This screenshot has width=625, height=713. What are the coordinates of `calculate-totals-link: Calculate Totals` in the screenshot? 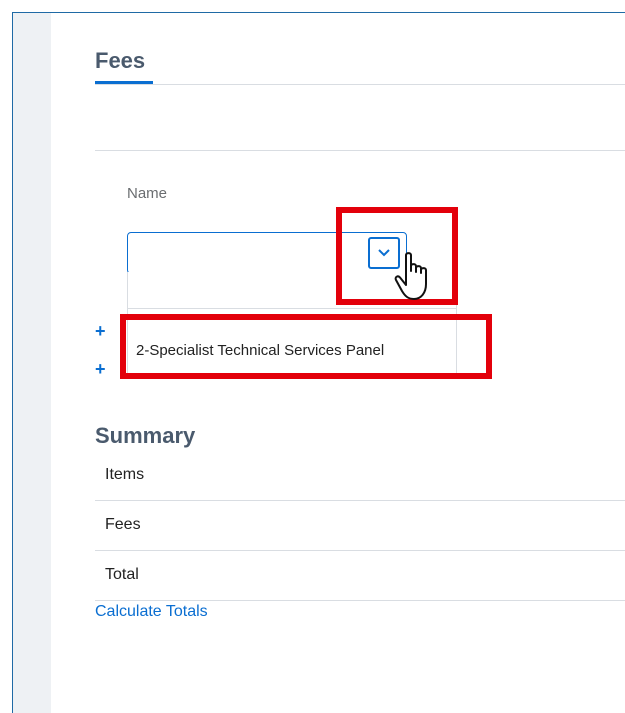 It's located at (151, 612).